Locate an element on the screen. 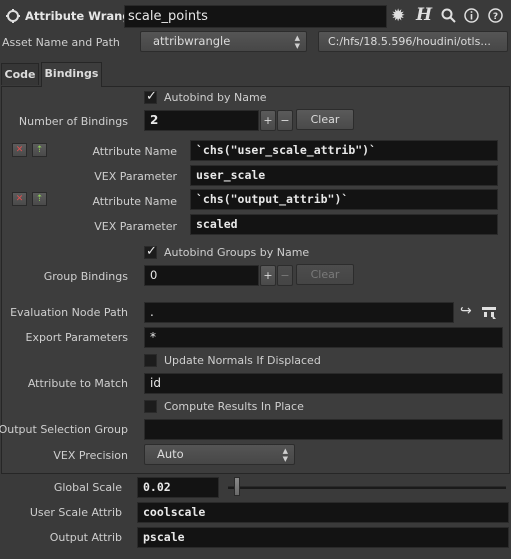 The width and height of the screenshot is (511, 559). clear-group-bindings-button: Clear is located at coordinates (325, 274).